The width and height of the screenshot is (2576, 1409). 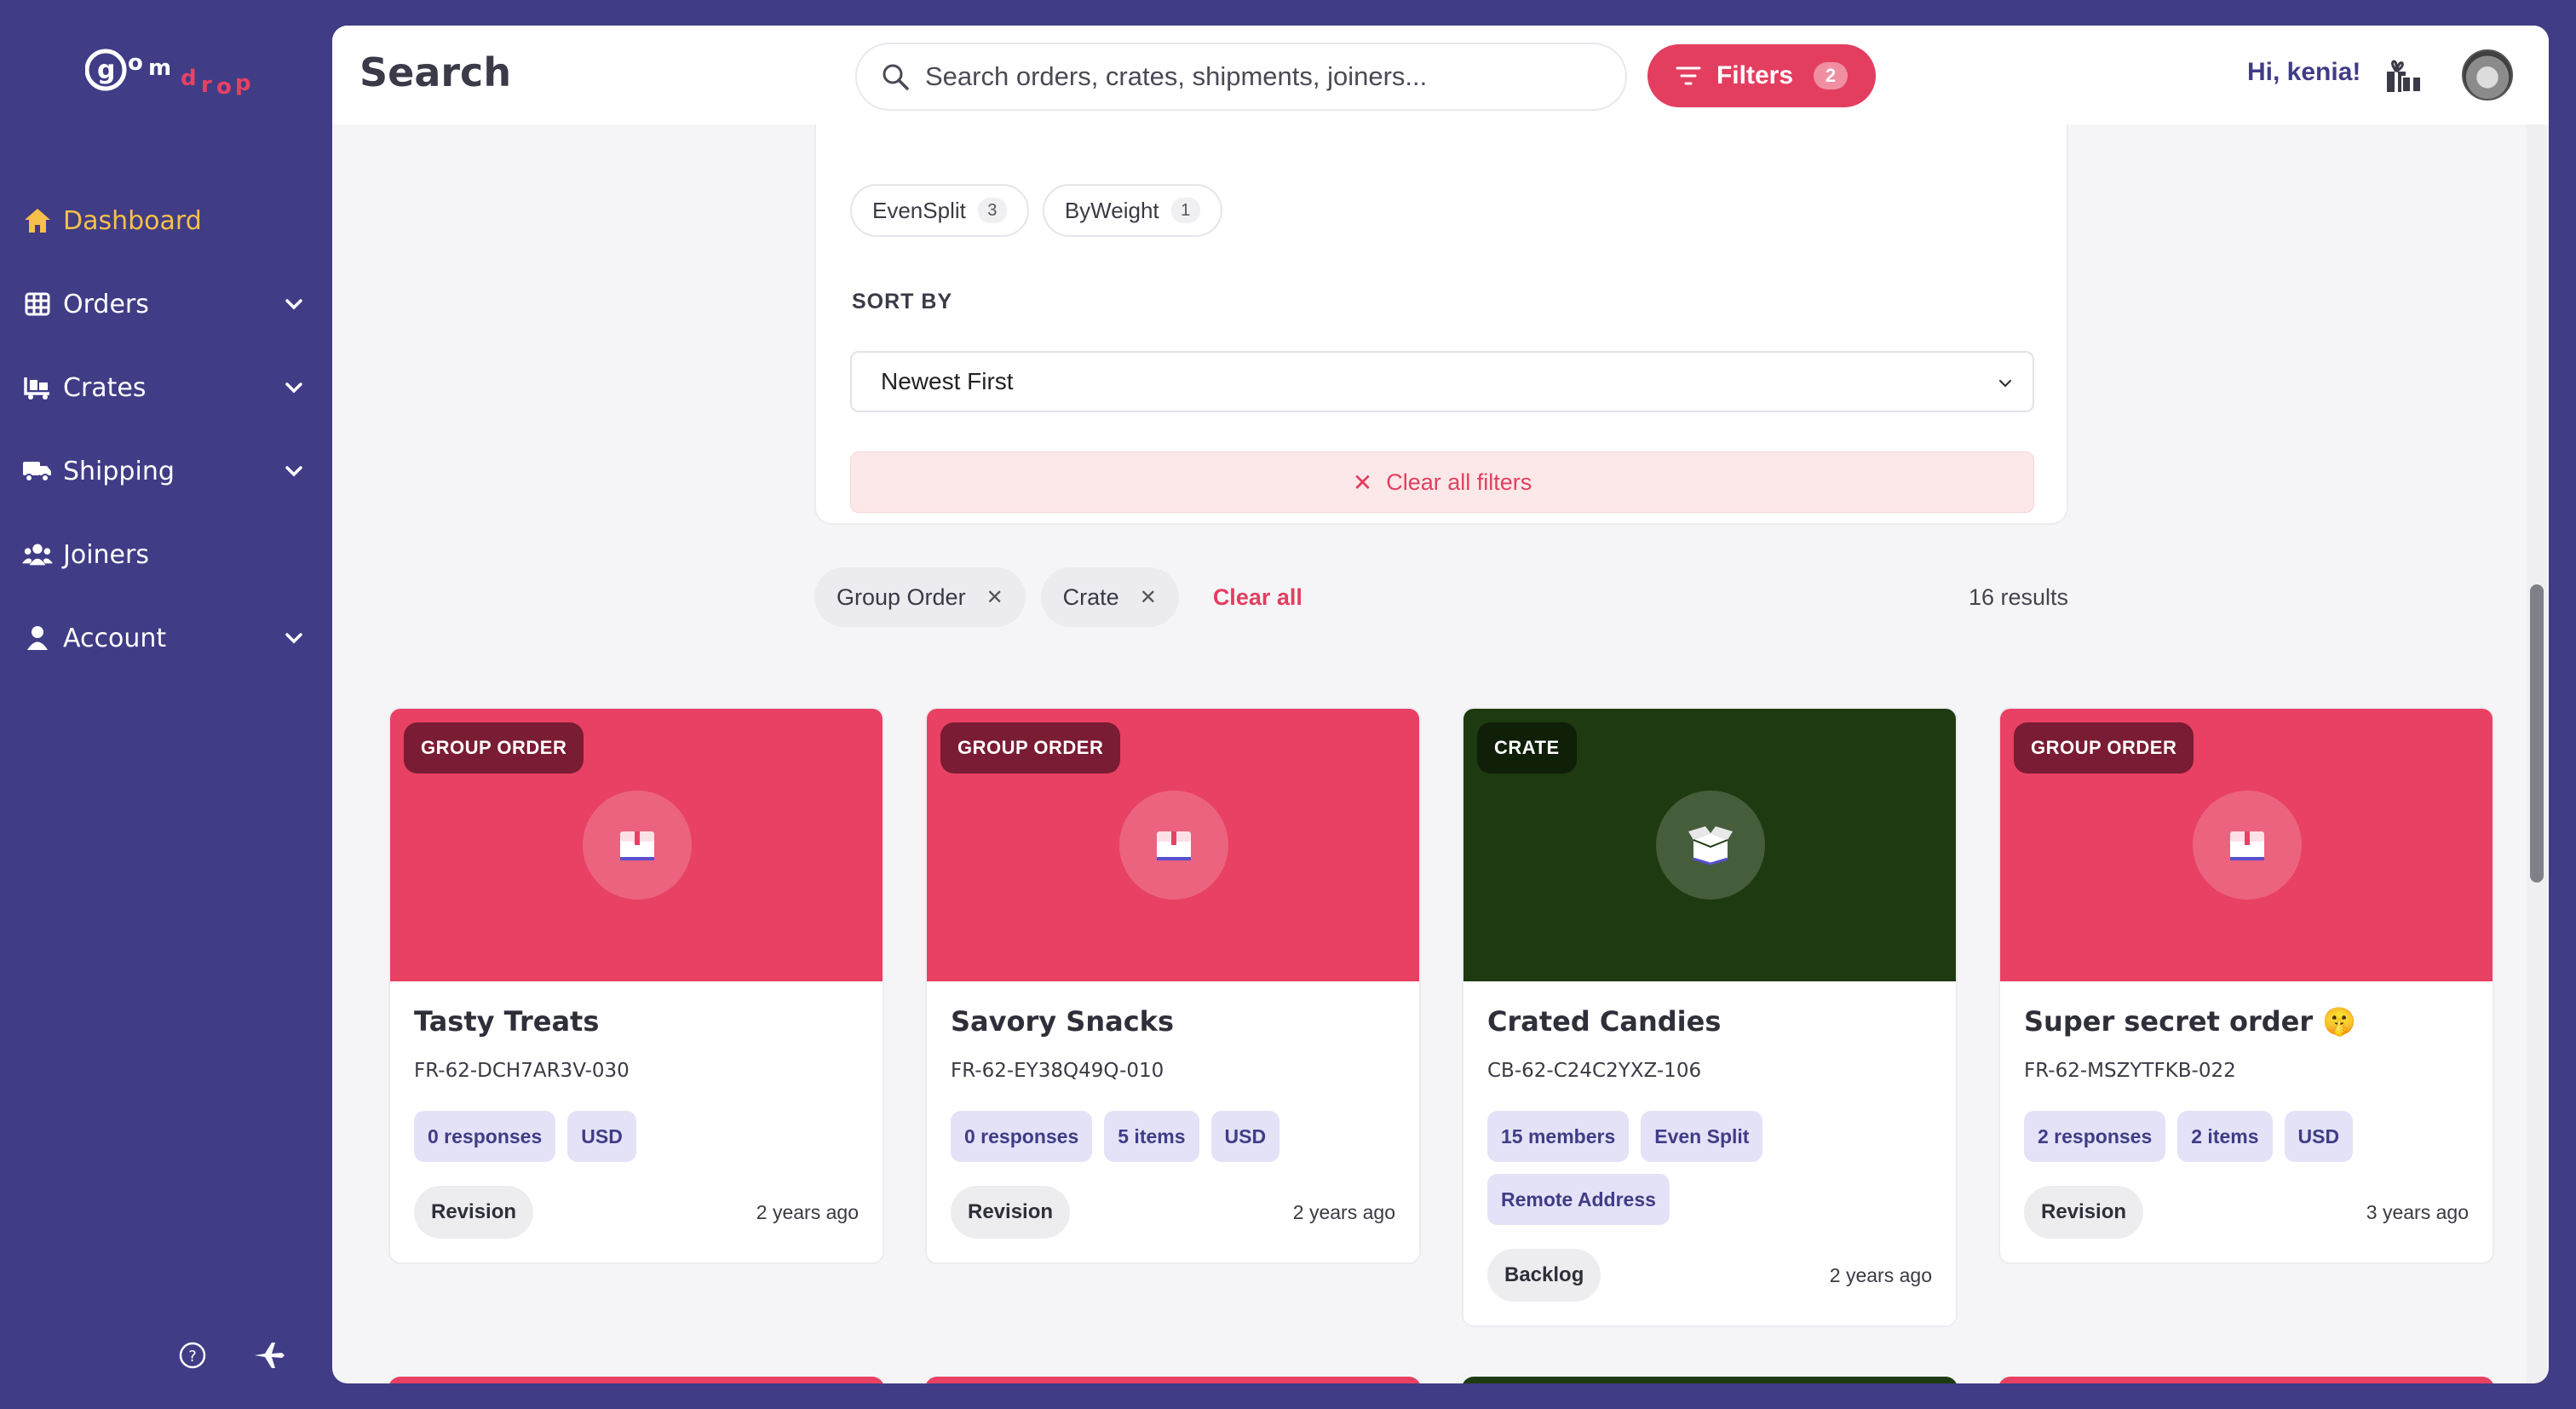 I want to click on svg-text: r, so click(x=207, y=85).